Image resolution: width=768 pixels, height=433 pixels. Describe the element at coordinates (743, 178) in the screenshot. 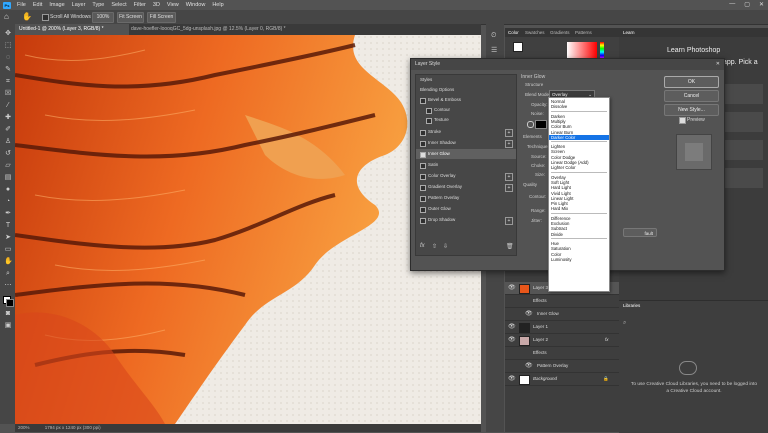

I see `learn-card` at that location.